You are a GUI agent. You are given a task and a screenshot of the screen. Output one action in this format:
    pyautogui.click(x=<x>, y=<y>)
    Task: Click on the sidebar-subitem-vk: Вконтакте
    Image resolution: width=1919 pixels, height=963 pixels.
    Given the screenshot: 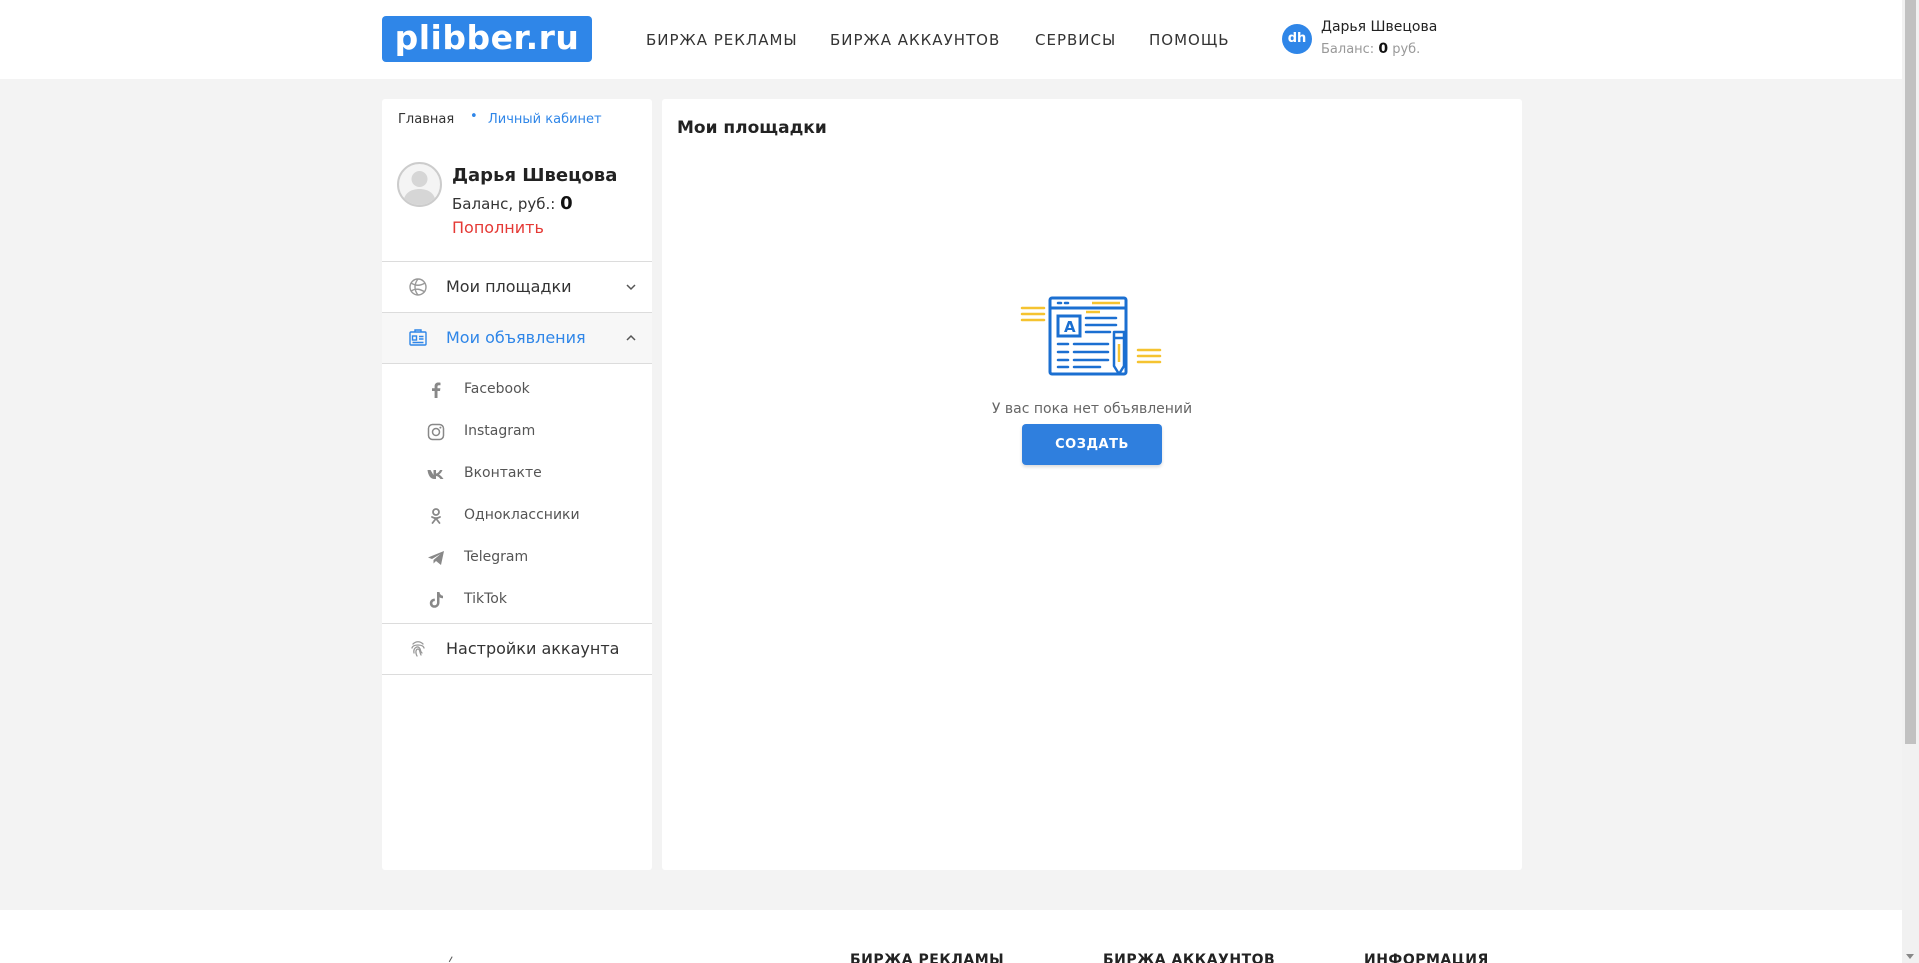 What is the action you would take?
    pyautogui.click(x=517, y=474)
    